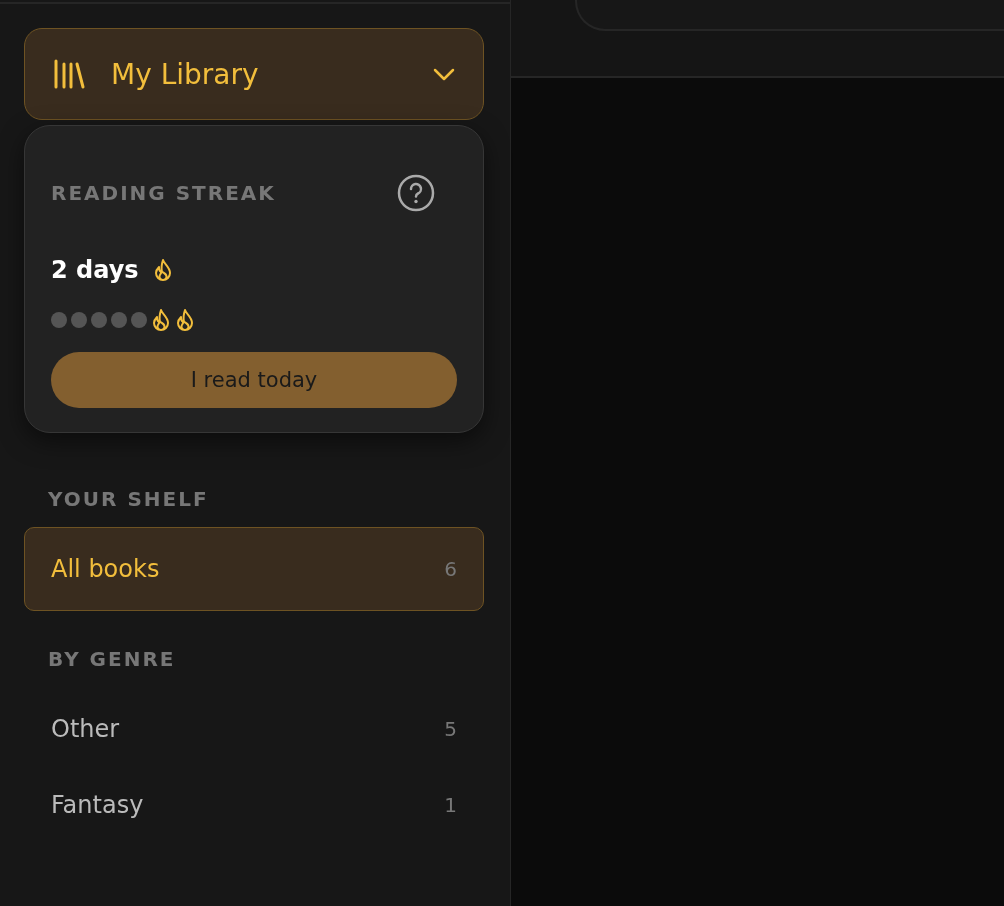 Image resolution: width=1004 pixels, height=906 pixels. I want to click on item-label: Fantasy, so click(97, 805).